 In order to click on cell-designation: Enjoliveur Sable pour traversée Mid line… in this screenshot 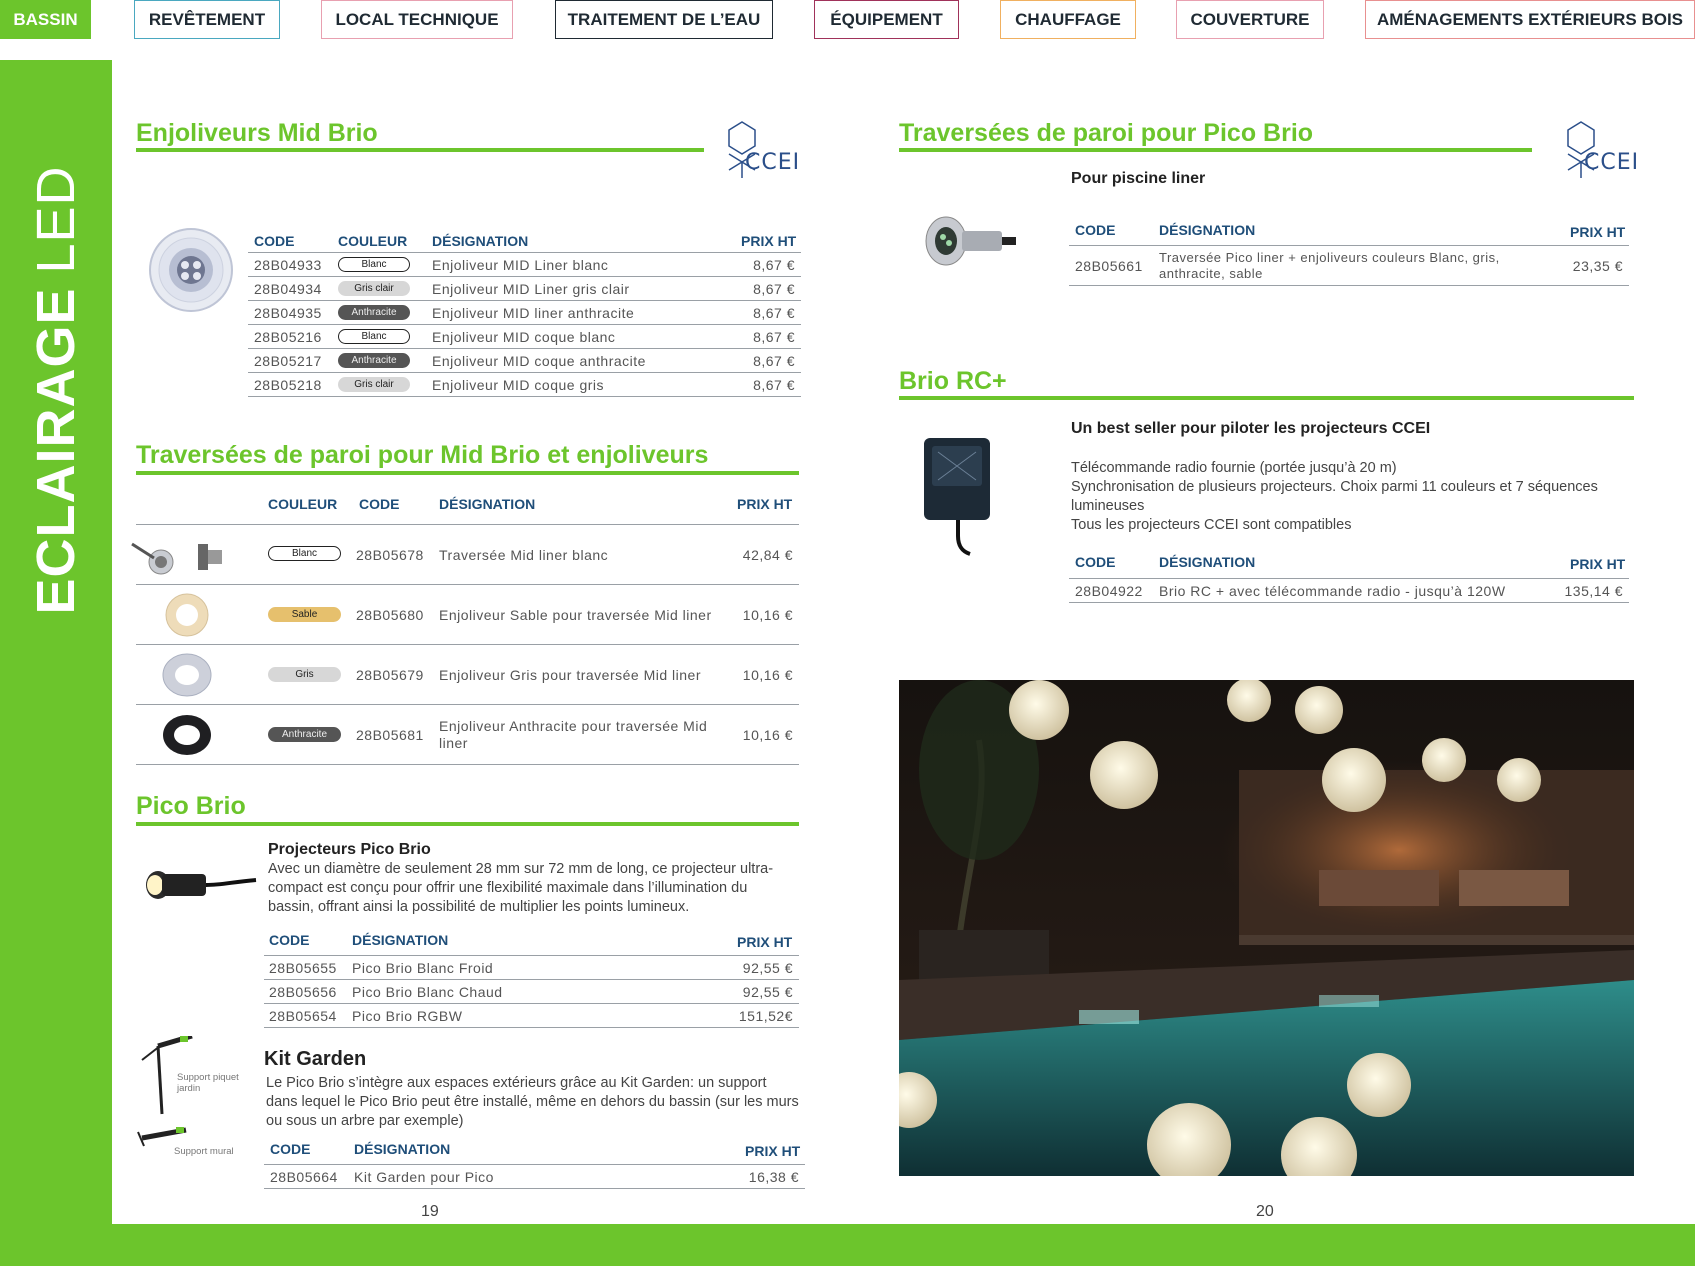, I will do `click(575, 615)`.